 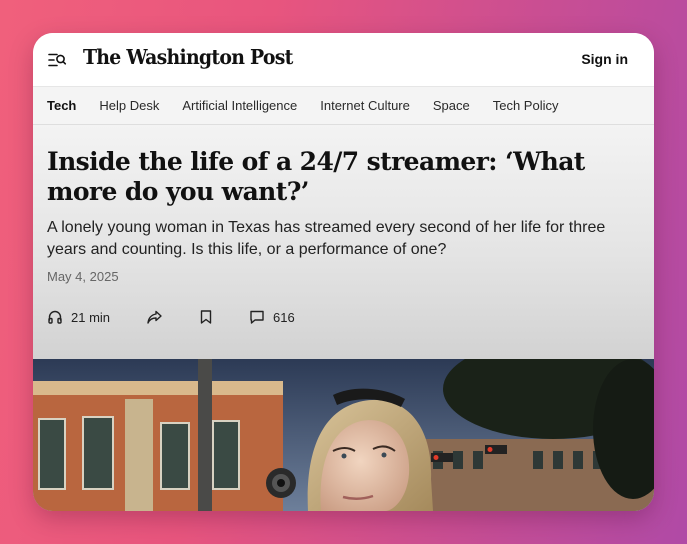 What do you see at coordinates (129, 105) in the screenshot?
I see `nav-item-help-desk: Help Desk` at bounding box center [129, 105].